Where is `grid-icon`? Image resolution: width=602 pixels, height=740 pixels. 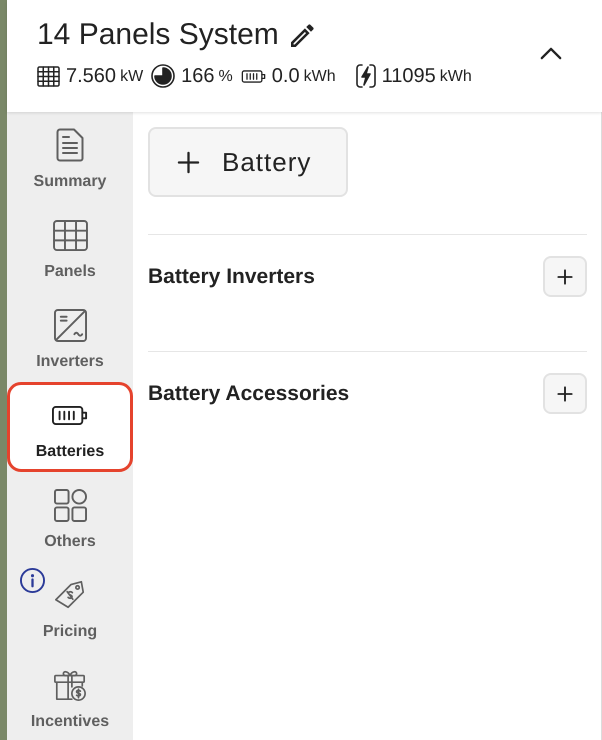
grid-icon is located at coordinates (70, 235).